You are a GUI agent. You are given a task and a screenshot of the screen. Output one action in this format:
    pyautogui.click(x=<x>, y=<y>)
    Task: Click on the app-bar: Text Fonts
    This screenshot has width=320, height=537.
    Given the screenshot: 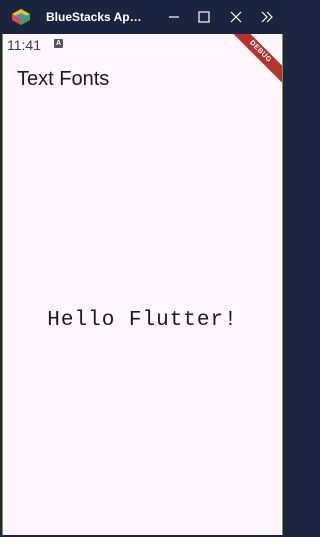 What is the action you would take?
    pyautogui.click(x=142, y=79)
    